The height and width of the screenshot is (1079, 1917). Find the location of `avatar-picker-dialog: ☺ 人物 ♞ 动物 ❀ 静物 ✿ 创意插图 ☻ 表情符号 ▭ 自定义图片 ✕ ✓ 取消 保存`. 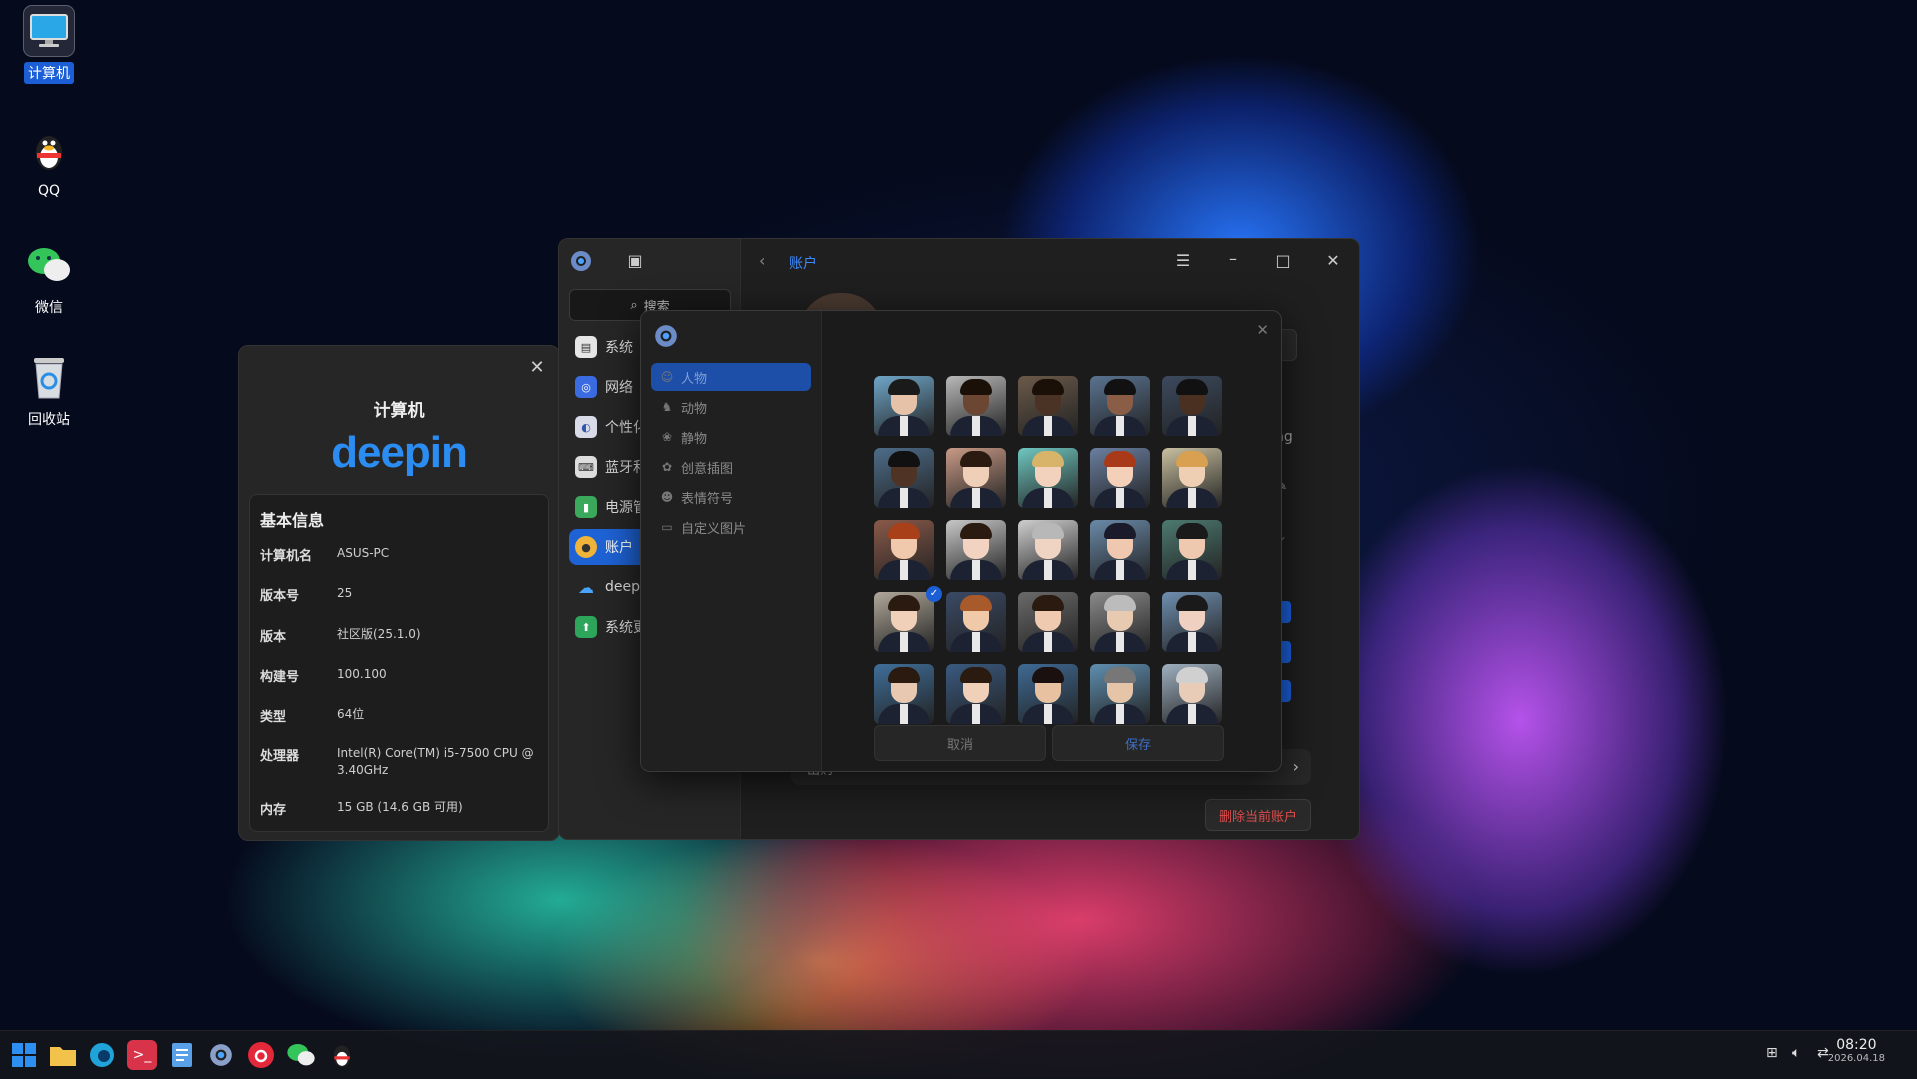

avatar-picker-dialog: ☺ 人物 ♞ 动物 ❀ 静物 ✿ 创意插图 ☻ 表情符号 ▭ 自定义图片 ✕ ✓ 取消 保存 is located at coordinates (961, 541).